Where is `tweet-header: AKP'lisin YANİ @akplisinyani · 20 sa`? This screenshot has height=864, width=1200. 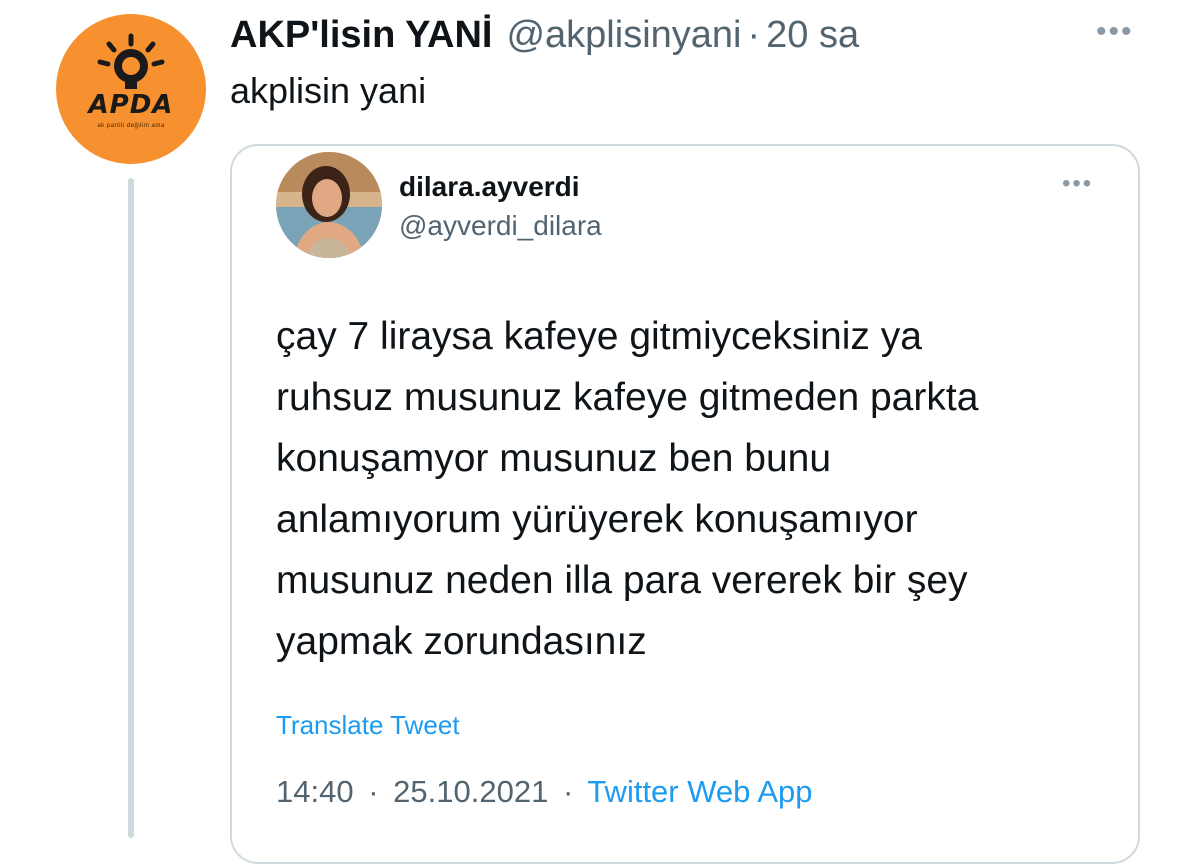
tweet-header: AKP'lisin YANİ @akplisinyani · 20 sa is located at coordinates (544, 35).